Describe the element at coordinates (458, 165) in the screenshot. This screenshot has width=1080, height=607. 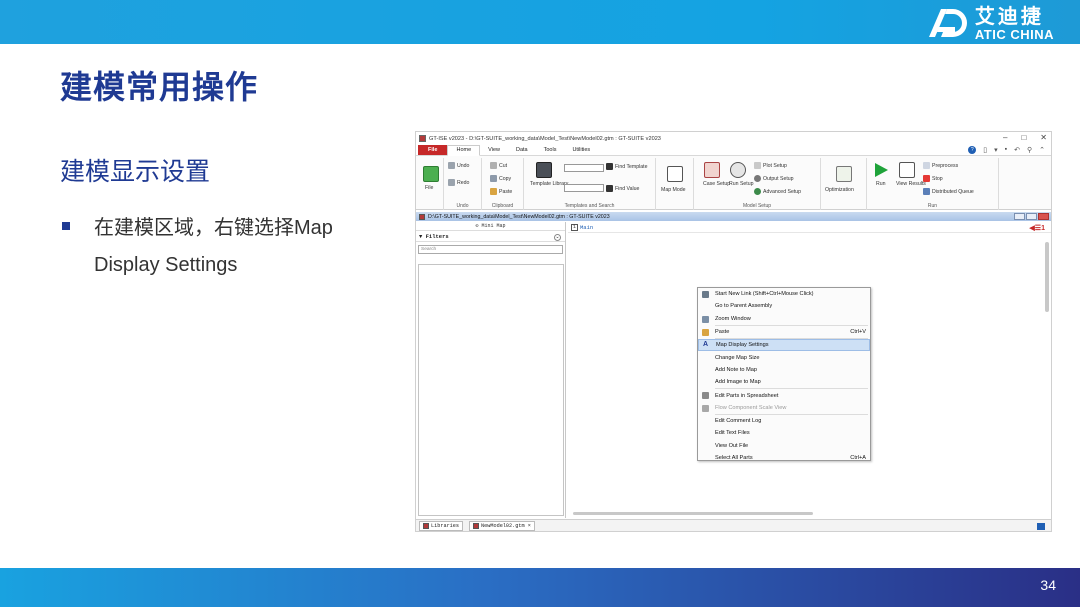
I see `undo-button: Undo` at that location.